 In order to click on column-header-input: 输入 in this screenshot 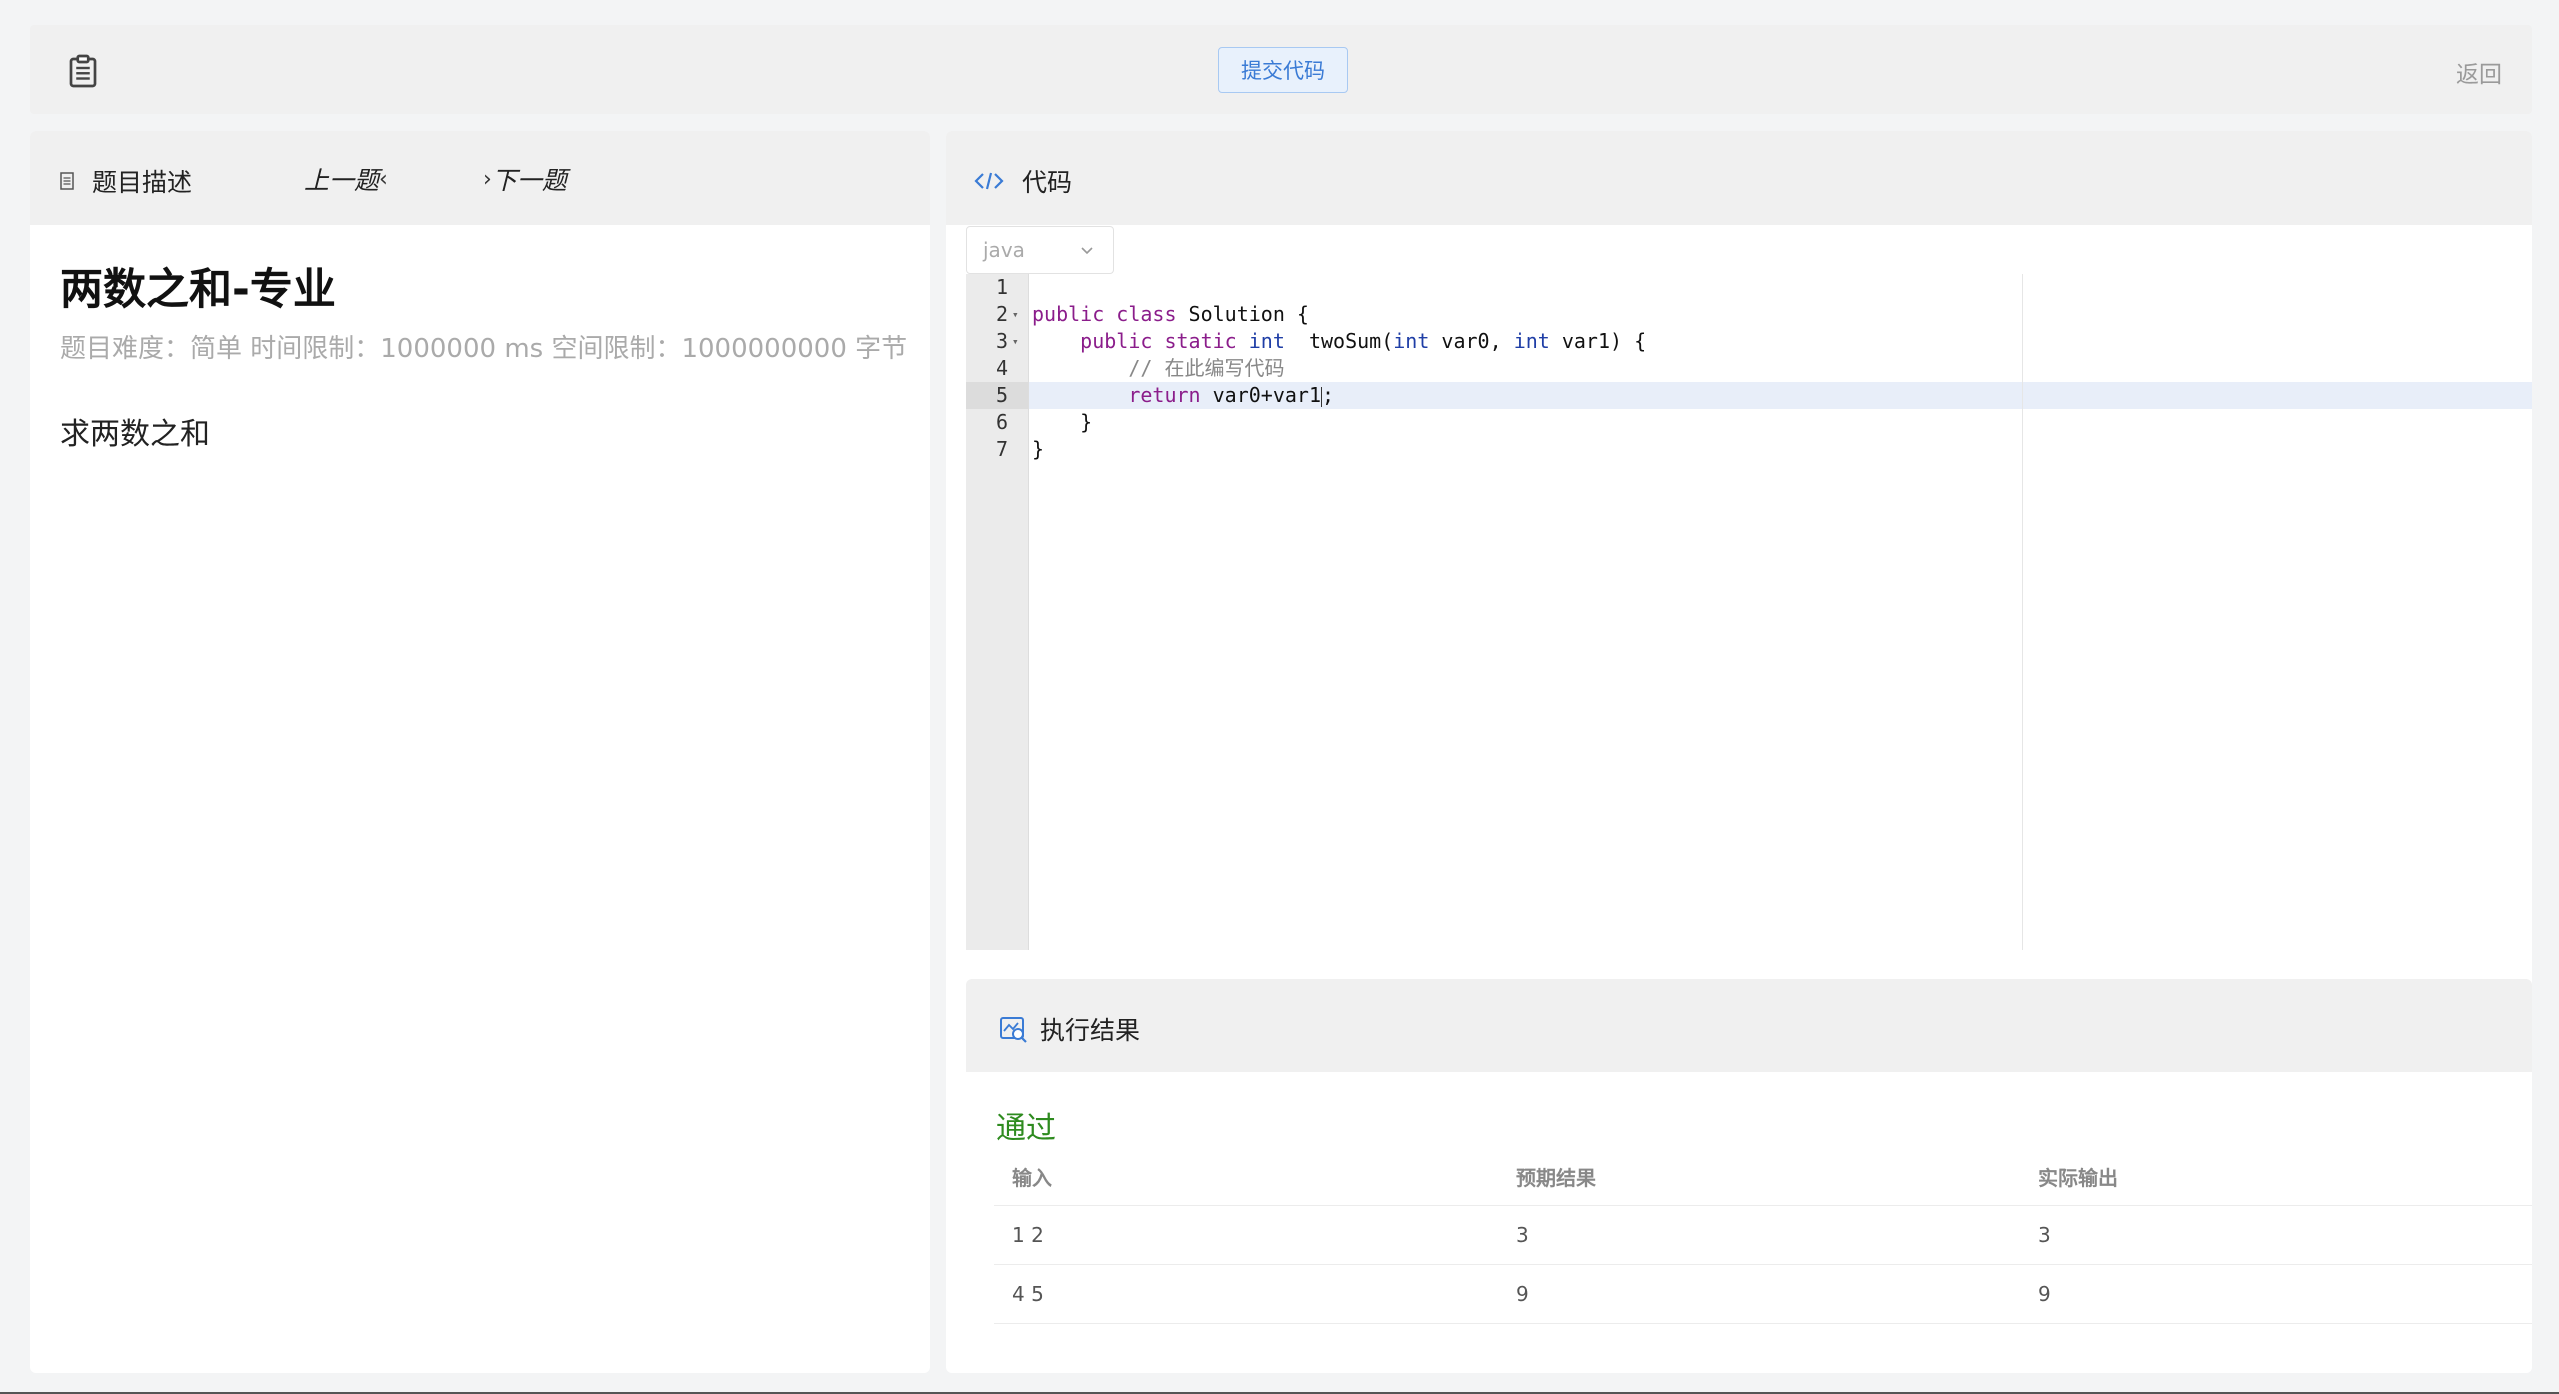, I will do `click(1032, 1177)`.